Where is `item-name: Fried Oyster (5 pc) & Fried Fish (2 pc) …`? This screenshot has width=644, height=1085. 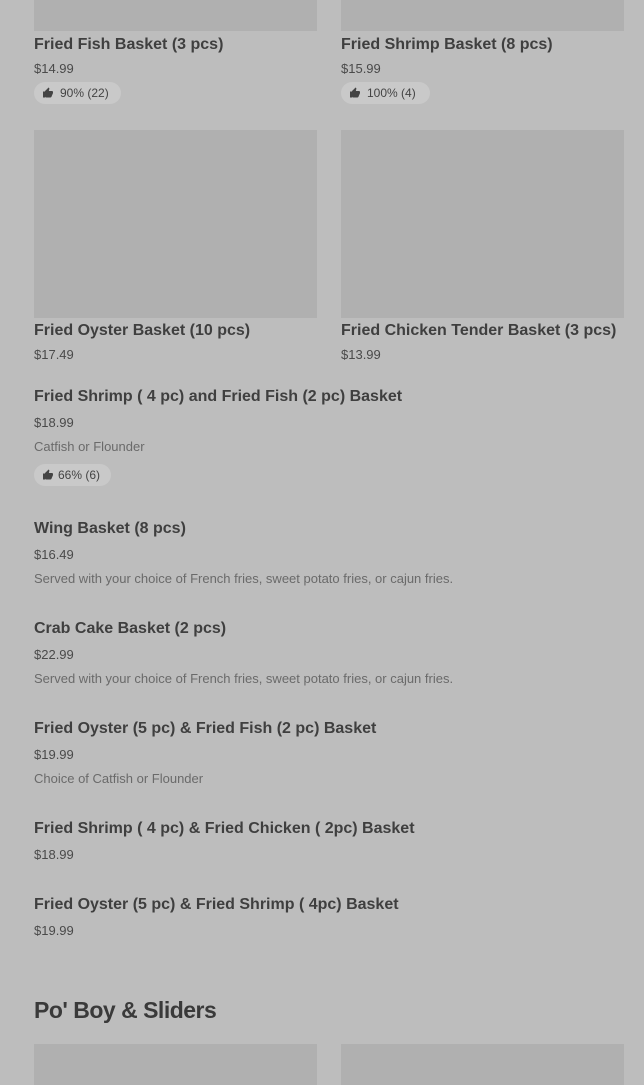
item-name: Fried Oyster (5 pc) & Fried Fish (2 pc) … is located at coordinates (205, 729).